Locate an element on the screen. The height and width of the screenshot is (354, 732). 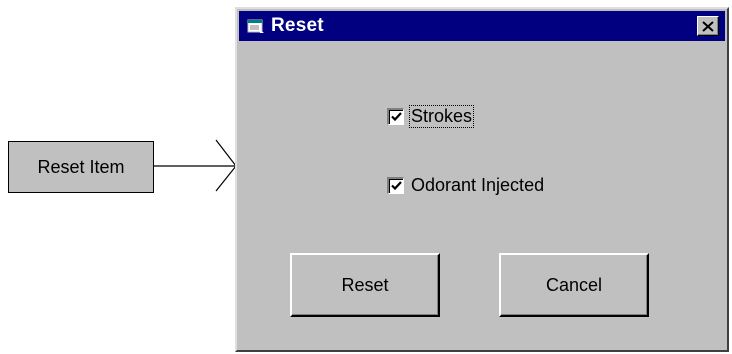
strokes-checkbox is located at coordinates (395, 116).